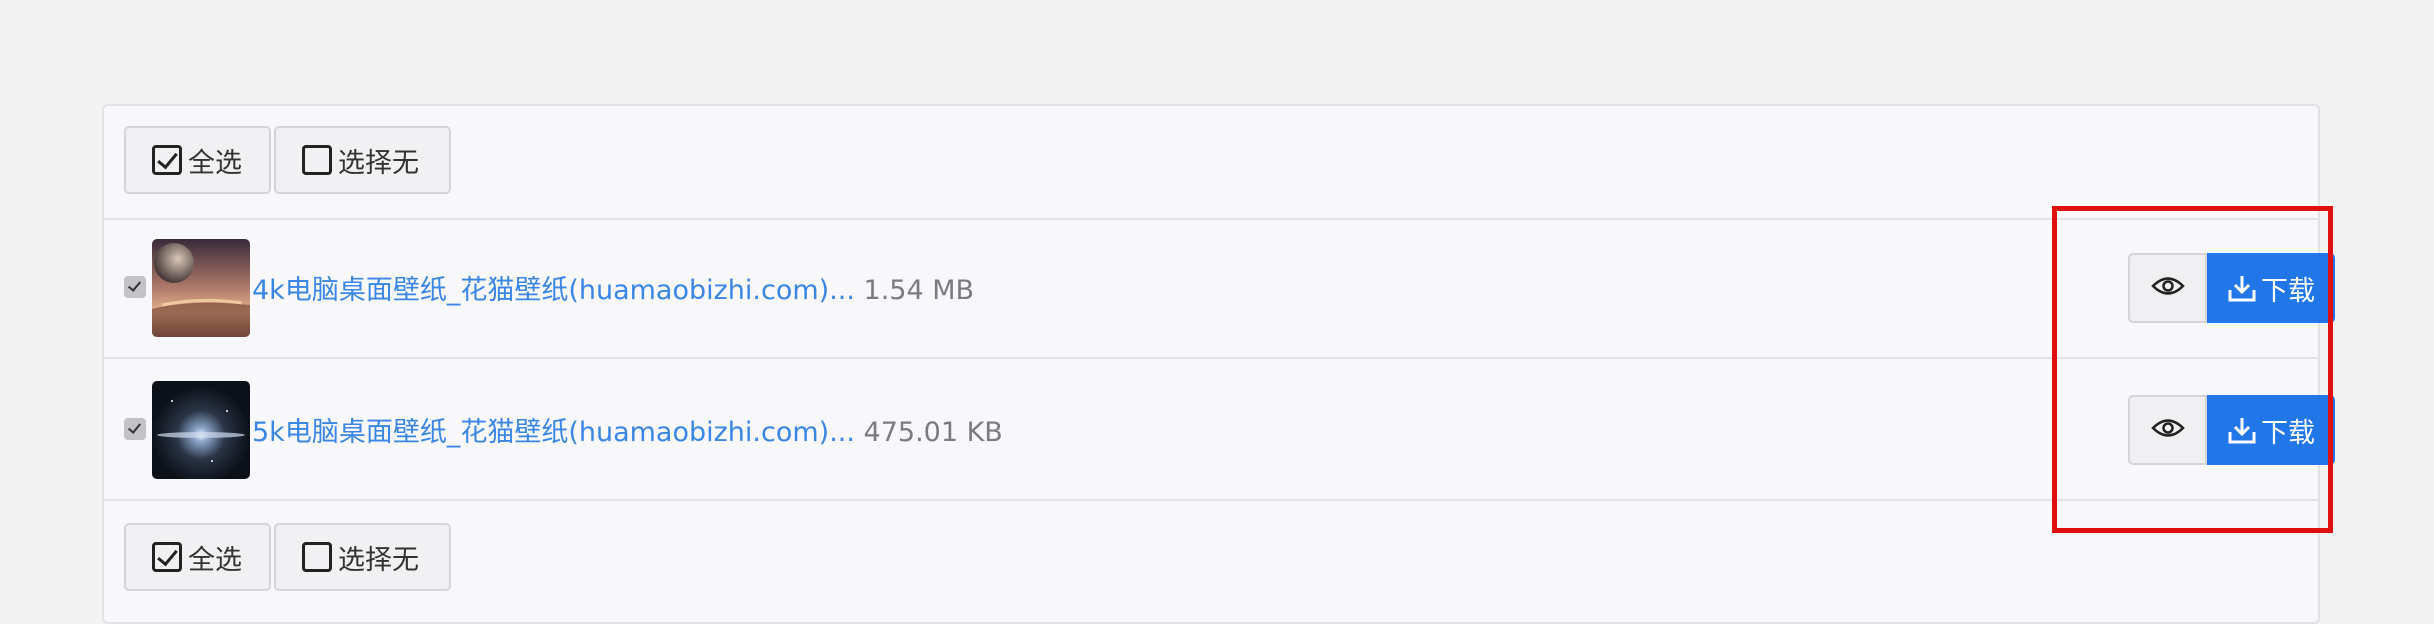 This screenshot has width=2434, height=624. What do you see at coordinates (933, 432) in the screenshot?
I see `file-size: 475.01 KB` at bounding box center [933, 432].